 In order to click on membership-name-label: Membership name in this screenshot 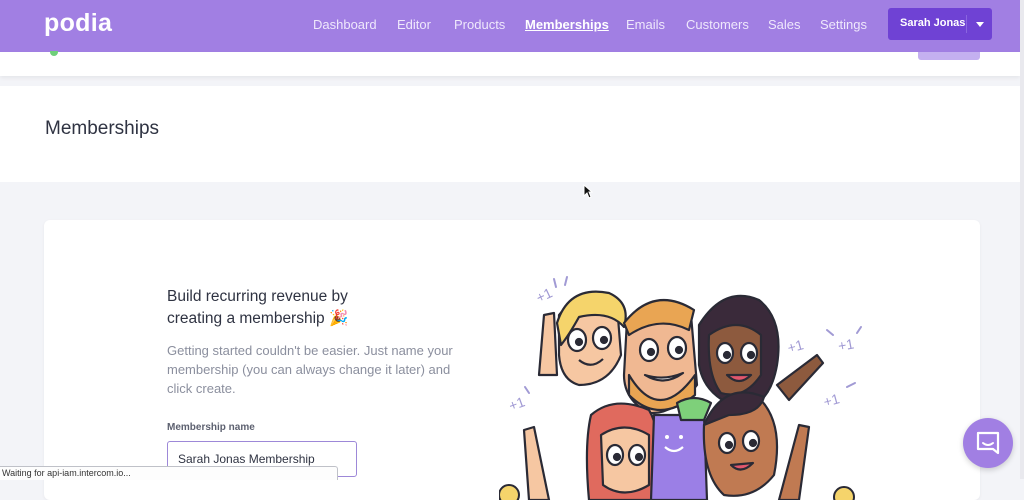, I will do `click(211, 427)`.